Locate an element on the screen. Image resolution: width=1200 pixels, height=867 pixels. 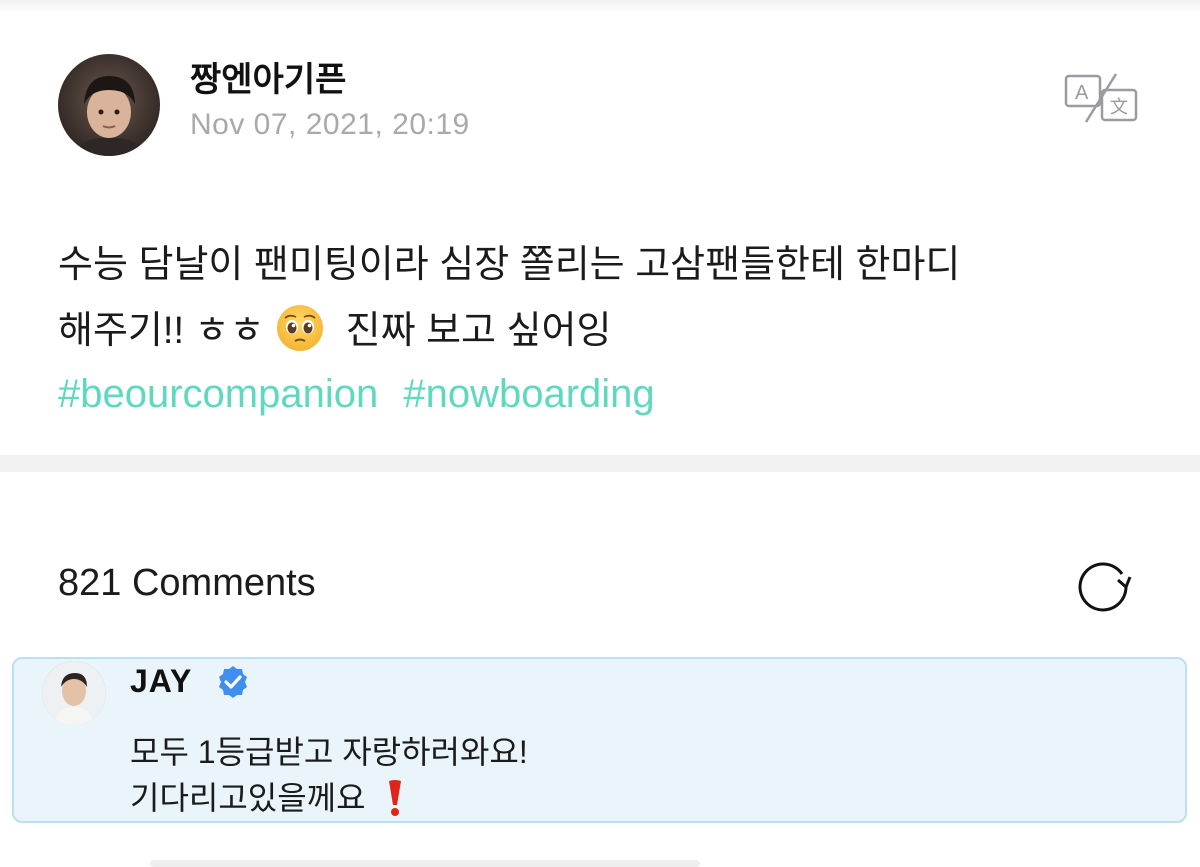
post-timestamp: Nov 07, 2021, 20:19 is located at coordinates (330, 124).